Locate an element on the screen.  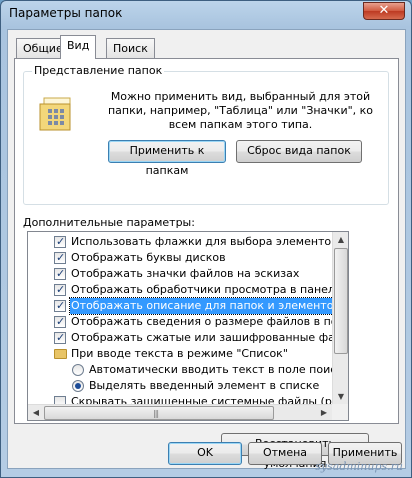
vertical-scrollbar: ▲ ▼ is located at coordinates (340, 318).